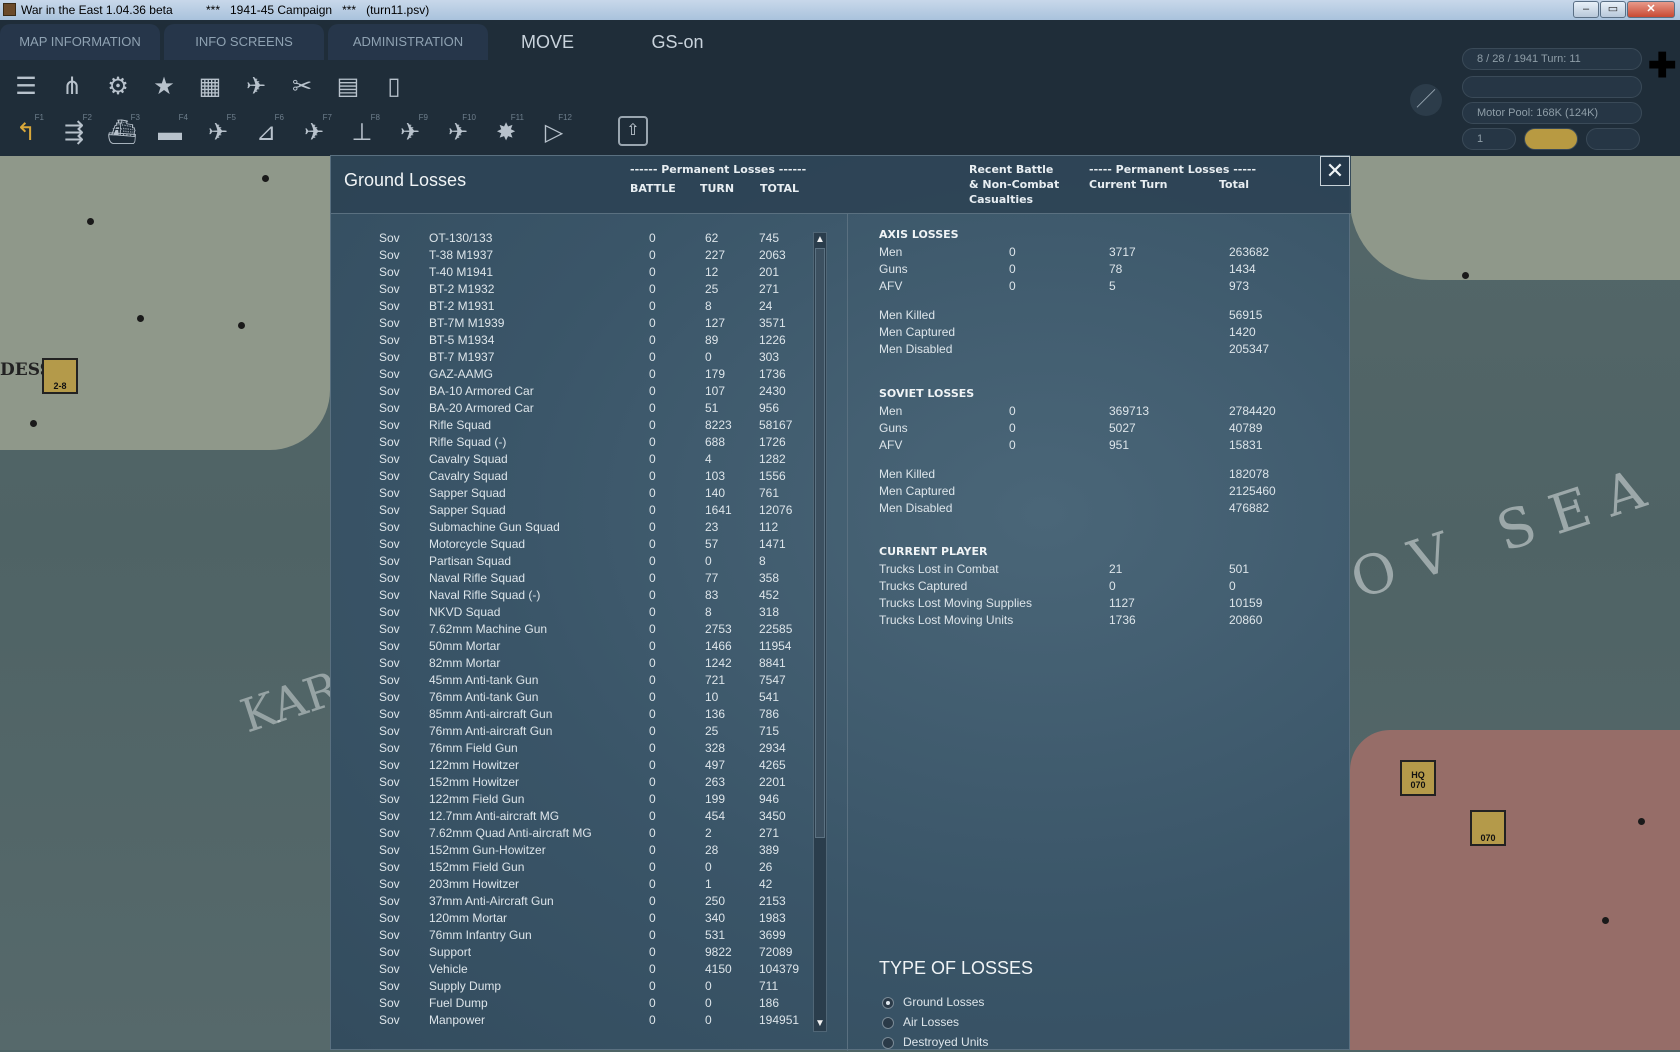 Image resolution: width=1680 pixels, height=1052 pixels. What do you see at coordinates (394, 87) in the screenshot?
I see `clipboard-icon: ▯` at bounding box center [394, 87].